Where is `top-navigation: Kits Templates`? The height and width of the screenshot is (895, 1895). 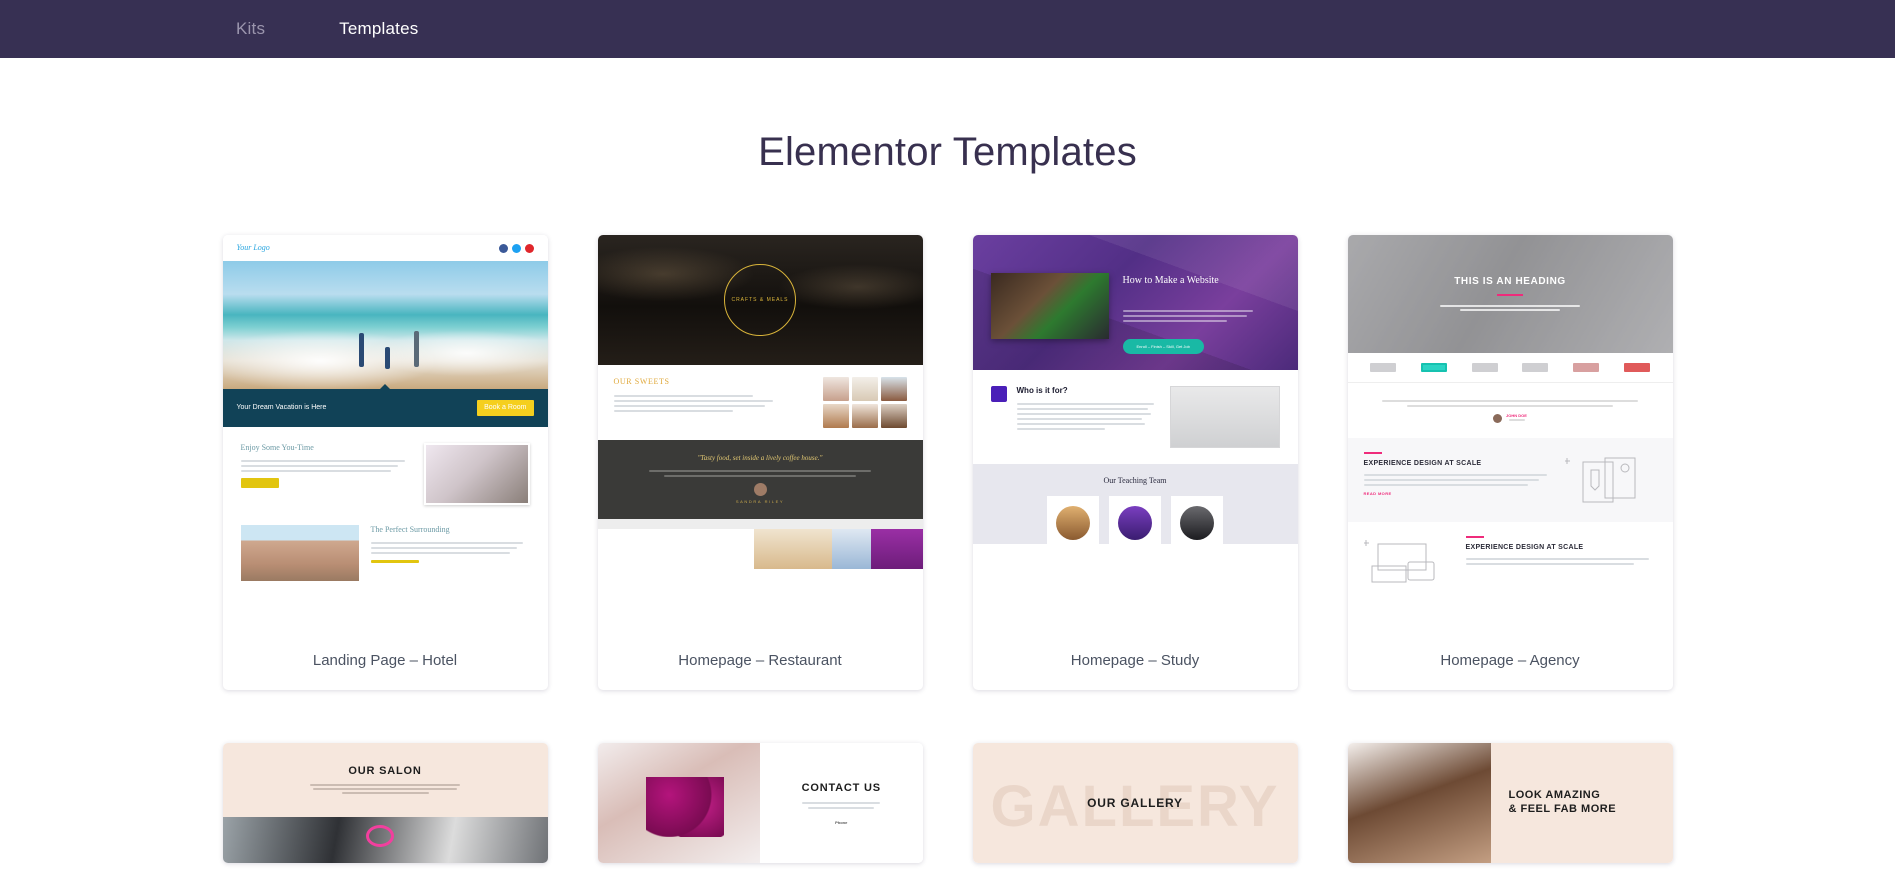
top-navigation: Kits Templates is located at coordinates (947, 29).